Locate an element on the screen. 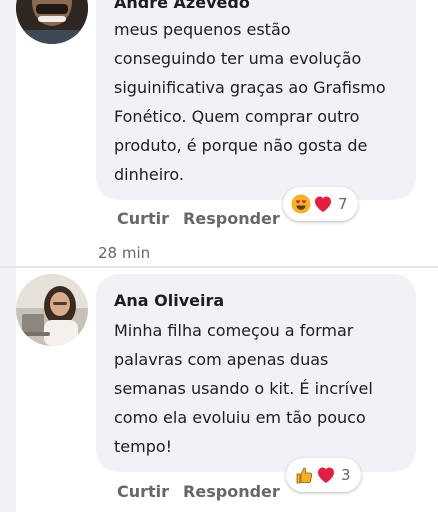 This screenshot has height=512, width=438. comment-author: Ana Oliveira is located at coordinates (169, 300).